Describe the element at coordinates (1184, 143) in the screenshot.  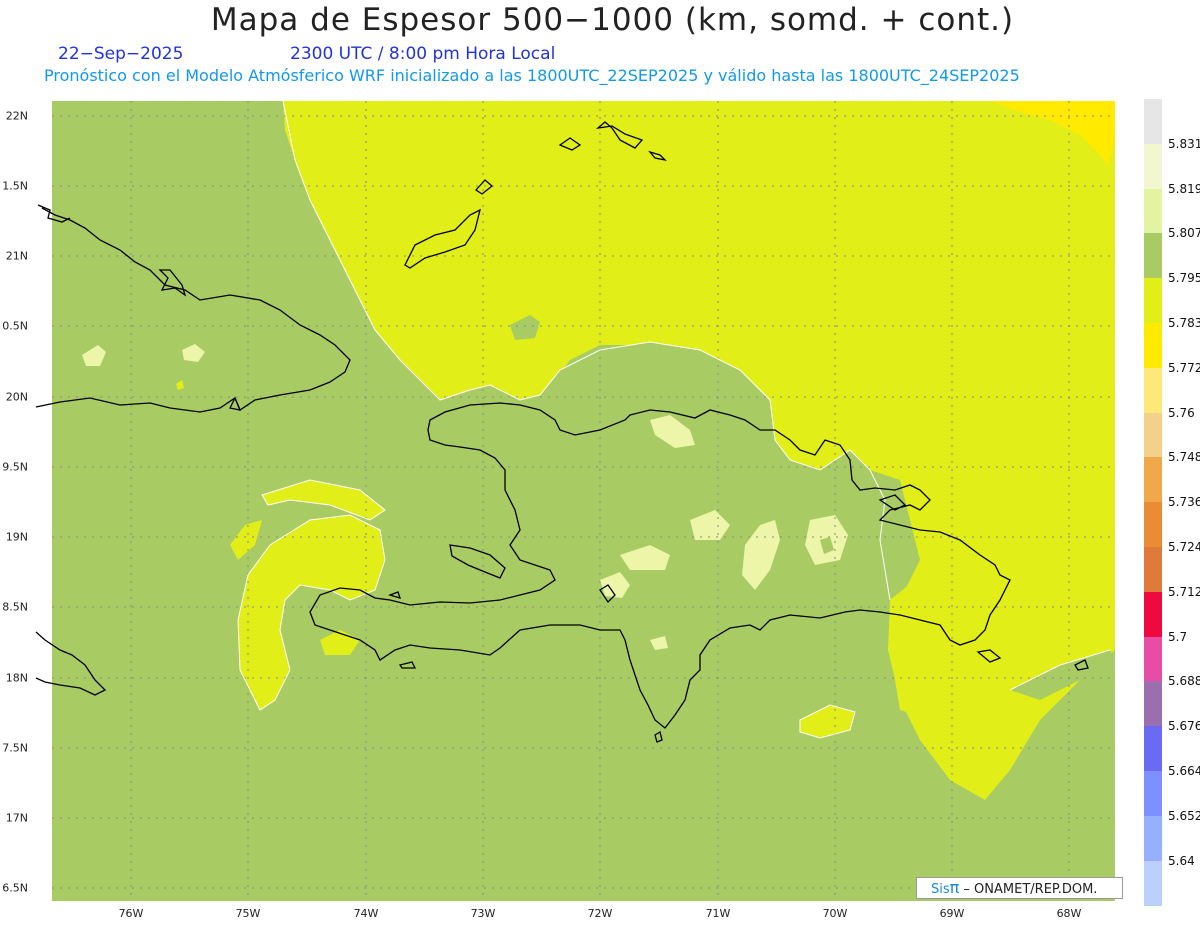
I see `color-scale-label: 5.831` at that location.